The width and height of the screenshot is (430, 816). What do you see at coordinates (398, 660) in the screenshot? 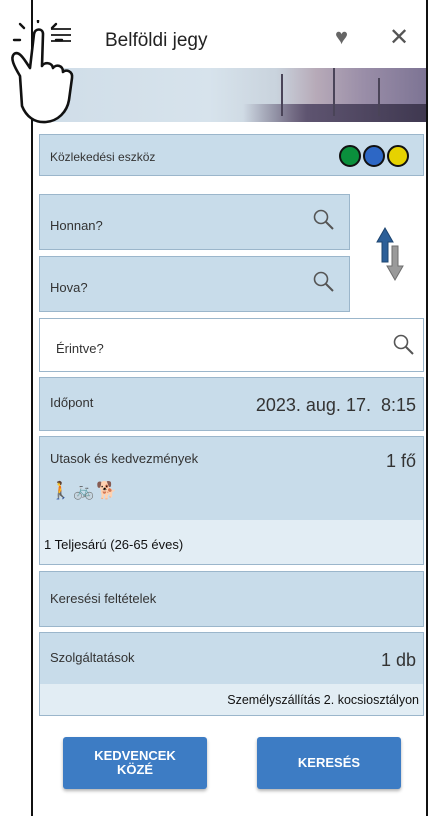
I see `services-count: 1 db` at bounding box center [398, 660].